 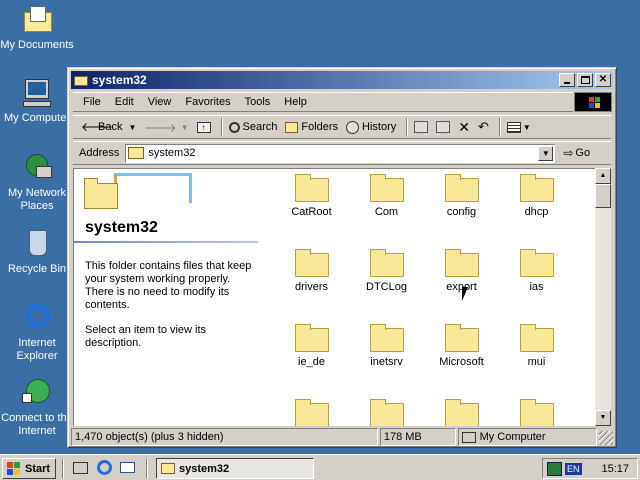 I want to click on forward-button: 🡒 ▼, so click(x=166, y=127).